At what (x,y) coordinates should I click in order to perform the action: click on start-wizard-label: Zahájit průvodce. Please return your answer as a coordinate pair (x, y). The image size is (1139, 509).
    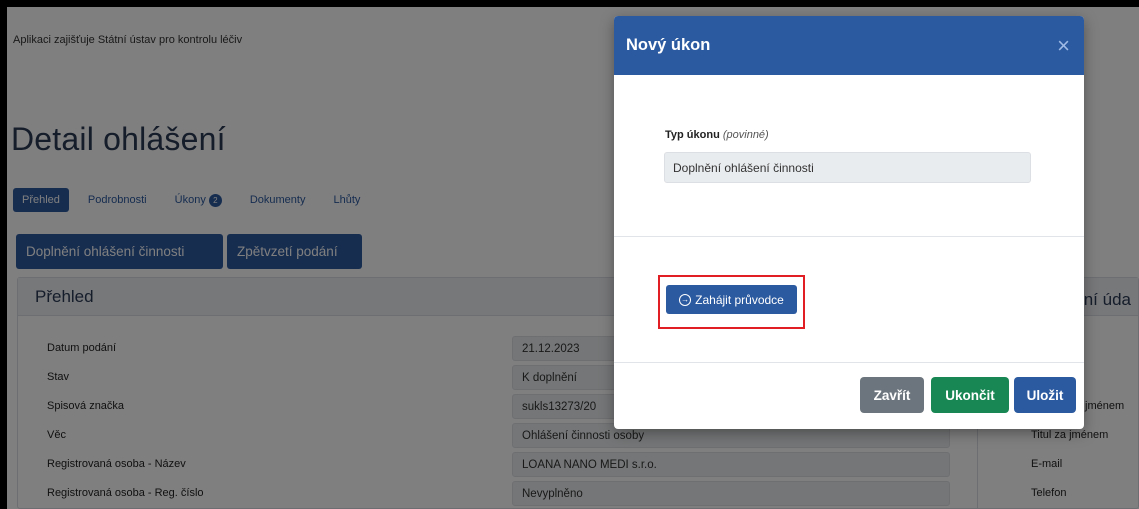
    Looking at the image, I should click on (739, 299).